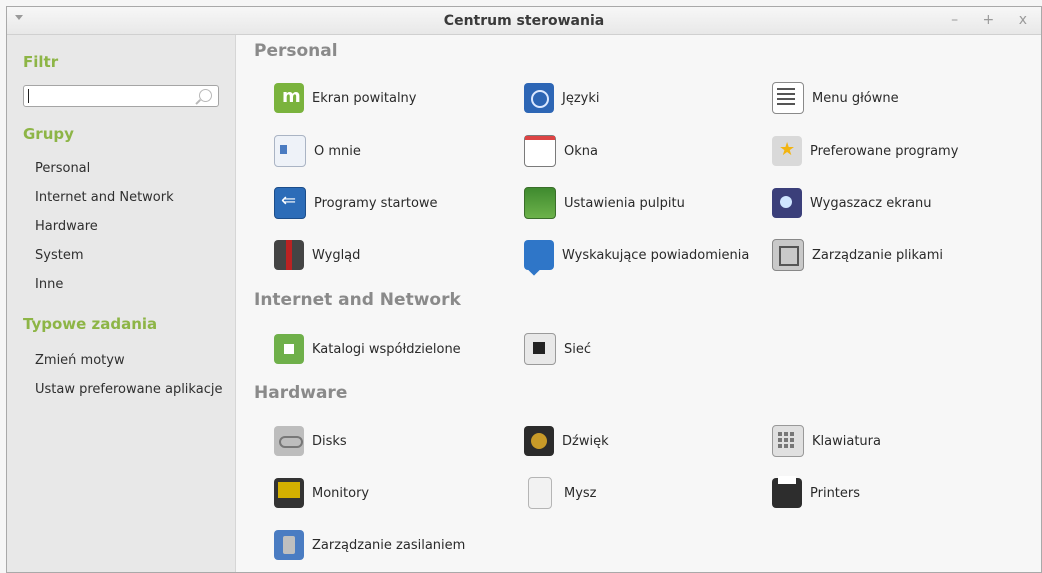 The height and width of the screenshot is (573, 1042). I want to click on screensaver-icon, so click(787, 203).